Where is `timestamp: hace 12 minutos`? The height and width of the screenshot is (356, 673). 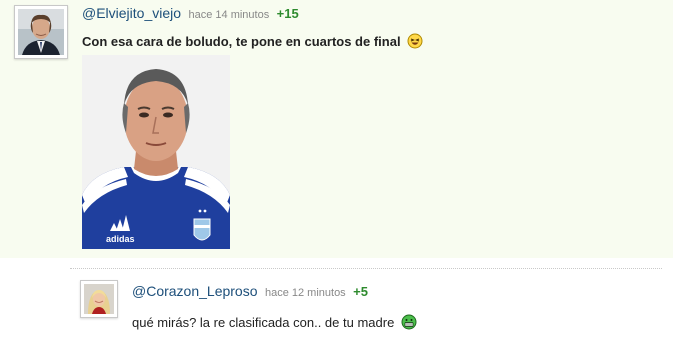
timestamp: hace 12 minutos is located at coordinates (305, 293).